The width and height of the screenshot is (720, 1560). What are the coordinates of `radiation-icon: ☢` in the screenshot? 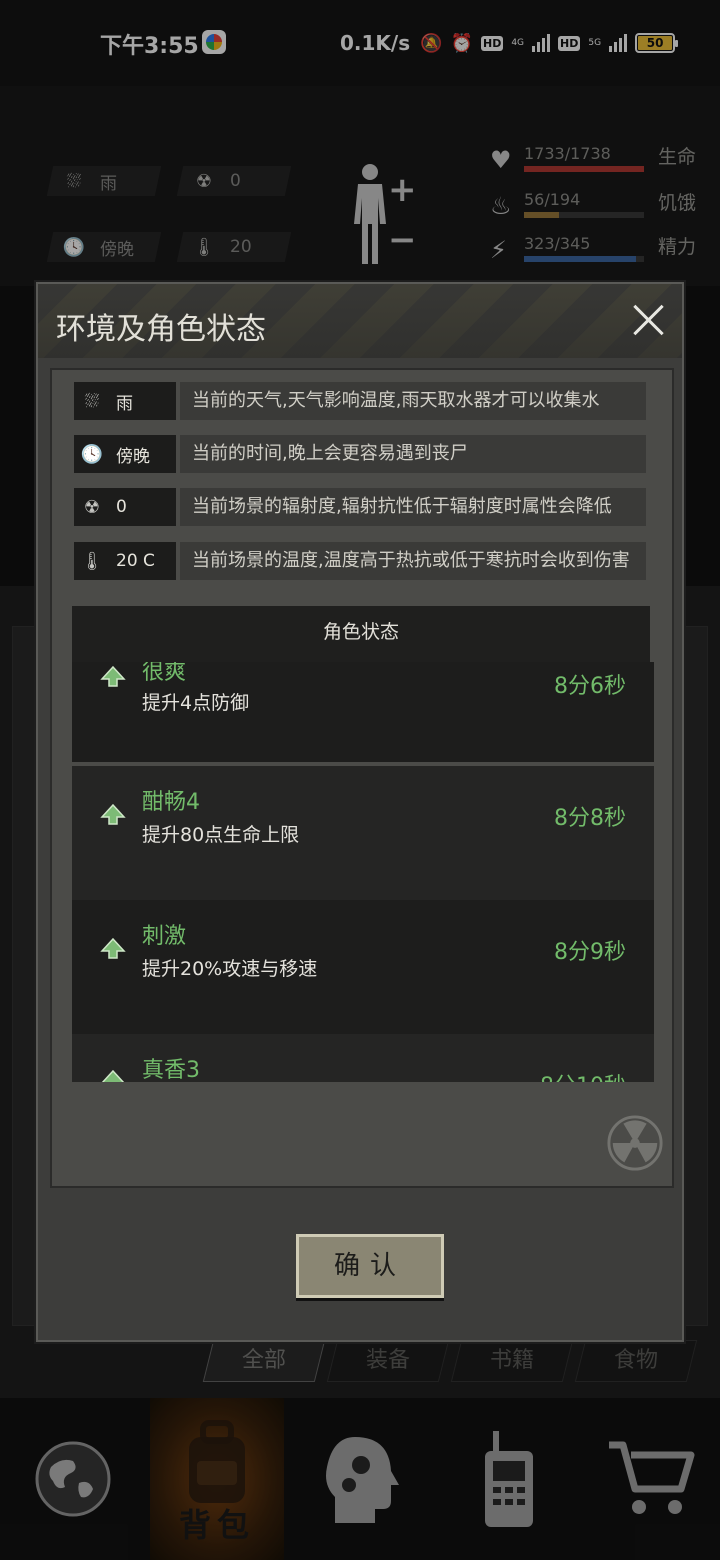 It's located at (92, 507).